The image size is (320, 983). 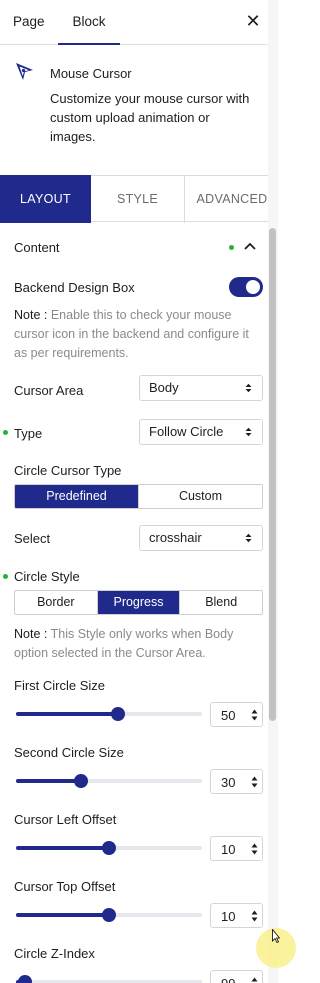 I want to click on cursor-style-select: crosshair, so click(x=201, y=538).